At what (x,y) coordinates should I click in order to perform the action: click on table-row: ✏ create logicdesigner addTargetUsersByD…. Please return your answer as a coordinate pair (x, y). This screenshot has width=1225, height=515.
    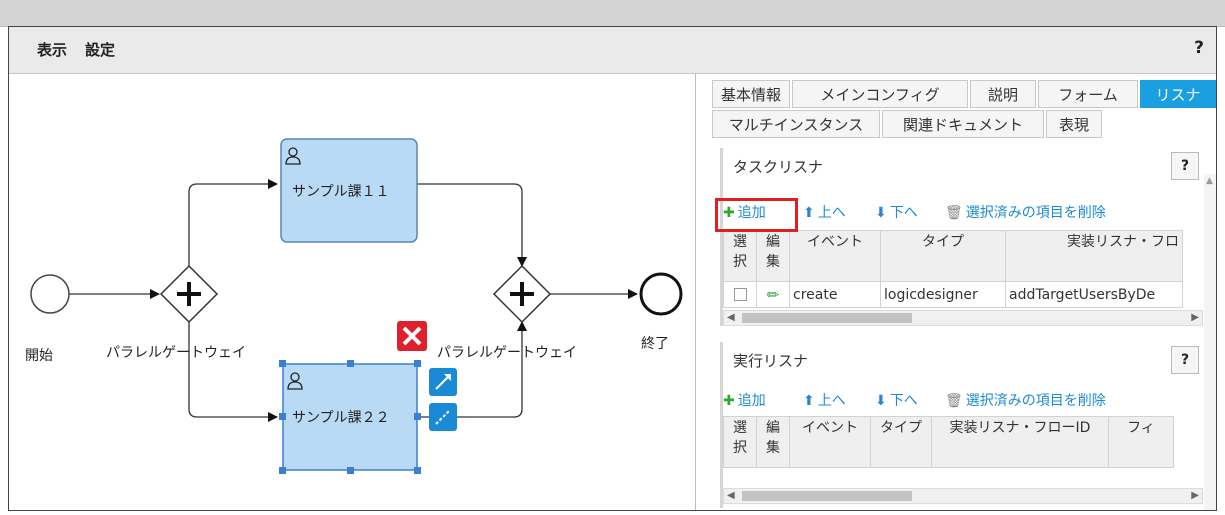
    Looking at the image, I should click on (953, 294).